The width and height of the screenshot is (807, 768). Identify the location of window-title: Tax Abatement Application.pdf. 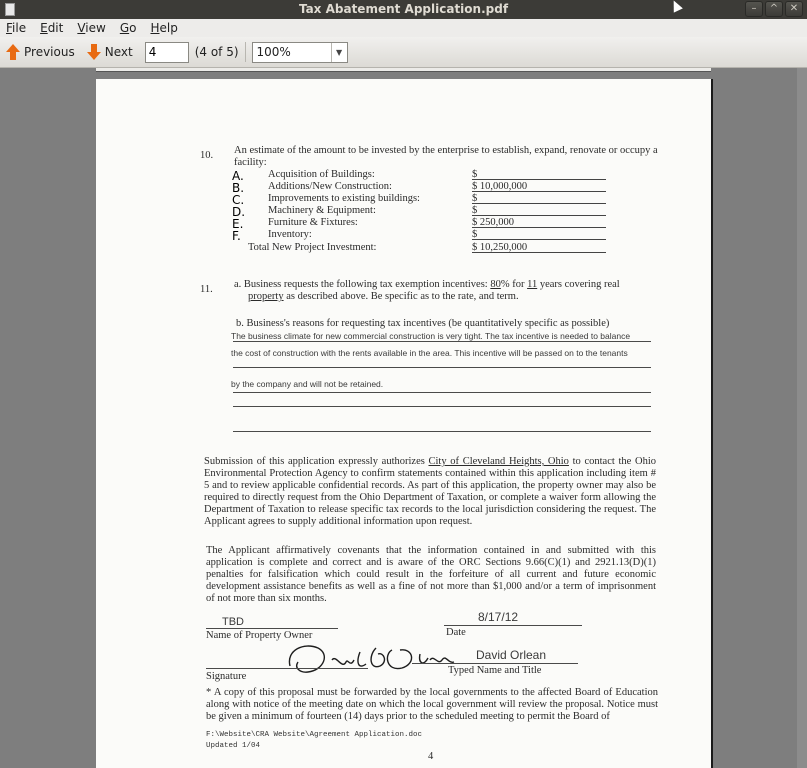
(403, 9).